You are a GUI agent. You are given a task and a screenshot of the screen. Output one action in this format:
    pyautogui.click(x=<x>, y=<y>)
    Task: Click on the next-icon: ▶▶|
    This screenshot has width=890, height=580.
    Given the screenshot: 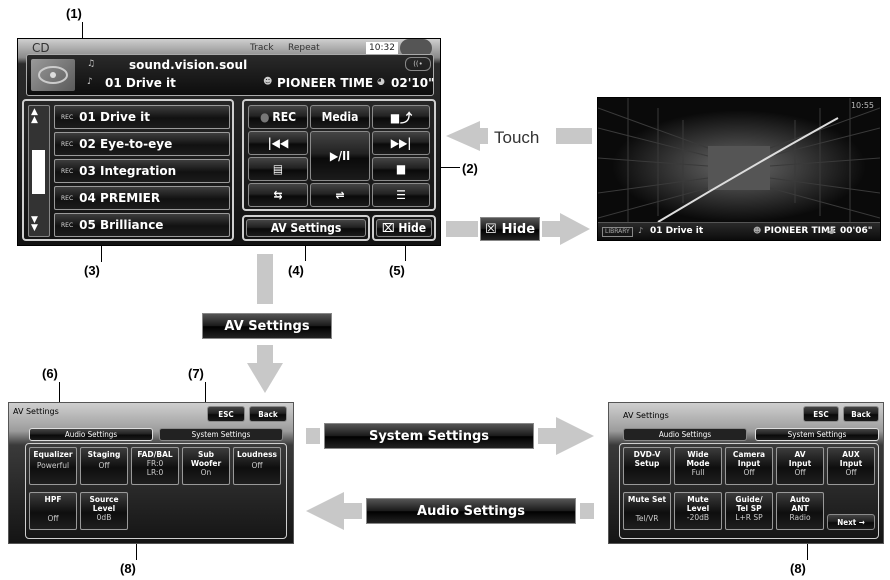 What is the action you would take?
    pyautogui.click(x=401, y=143)
    